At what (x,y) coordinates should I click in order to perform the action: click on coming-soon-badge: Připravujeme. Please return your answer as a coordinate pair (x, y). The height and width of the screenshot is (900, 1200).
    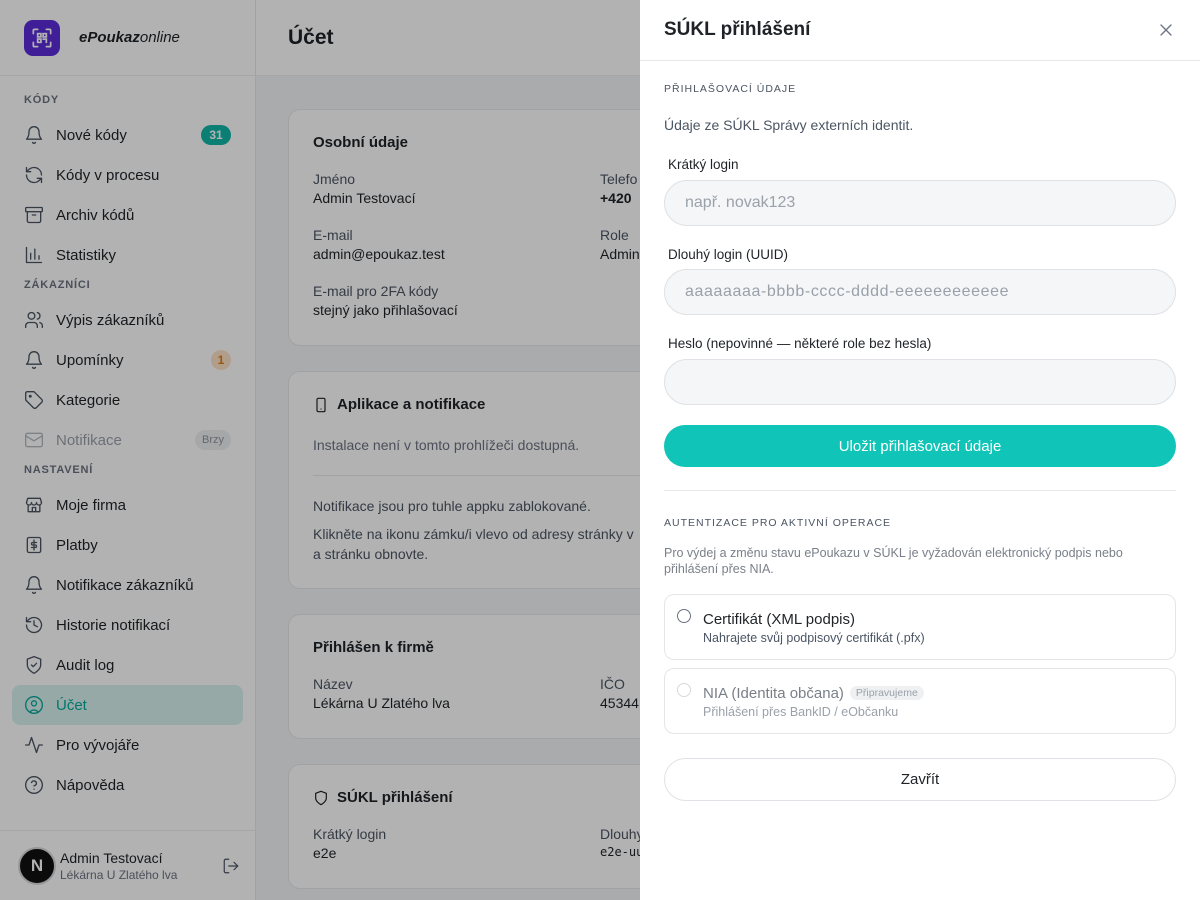
    Looking at the image, I should click on (886, 693).